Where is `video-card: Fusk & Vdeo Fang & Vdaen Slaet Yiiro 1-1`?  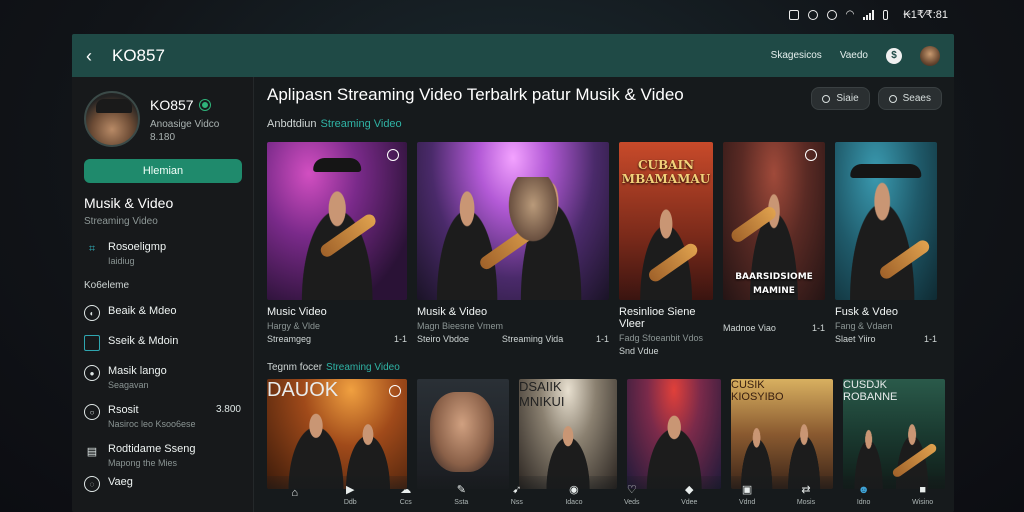 video-card: Fusk & Vdeo Fang & Vdaen Slaet Yiiro 1-1 is located at coordinates (886, 249).